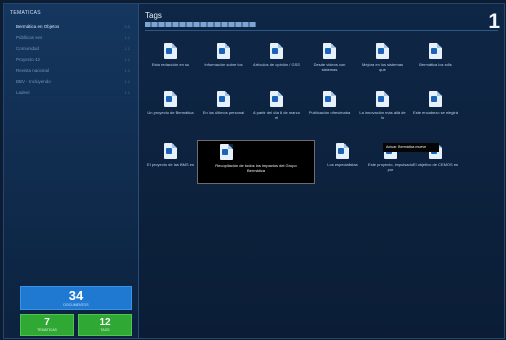  What do you see at coordinates (321, 30) in the screenshot?
I see `divider` at bounding box center [321, 30].